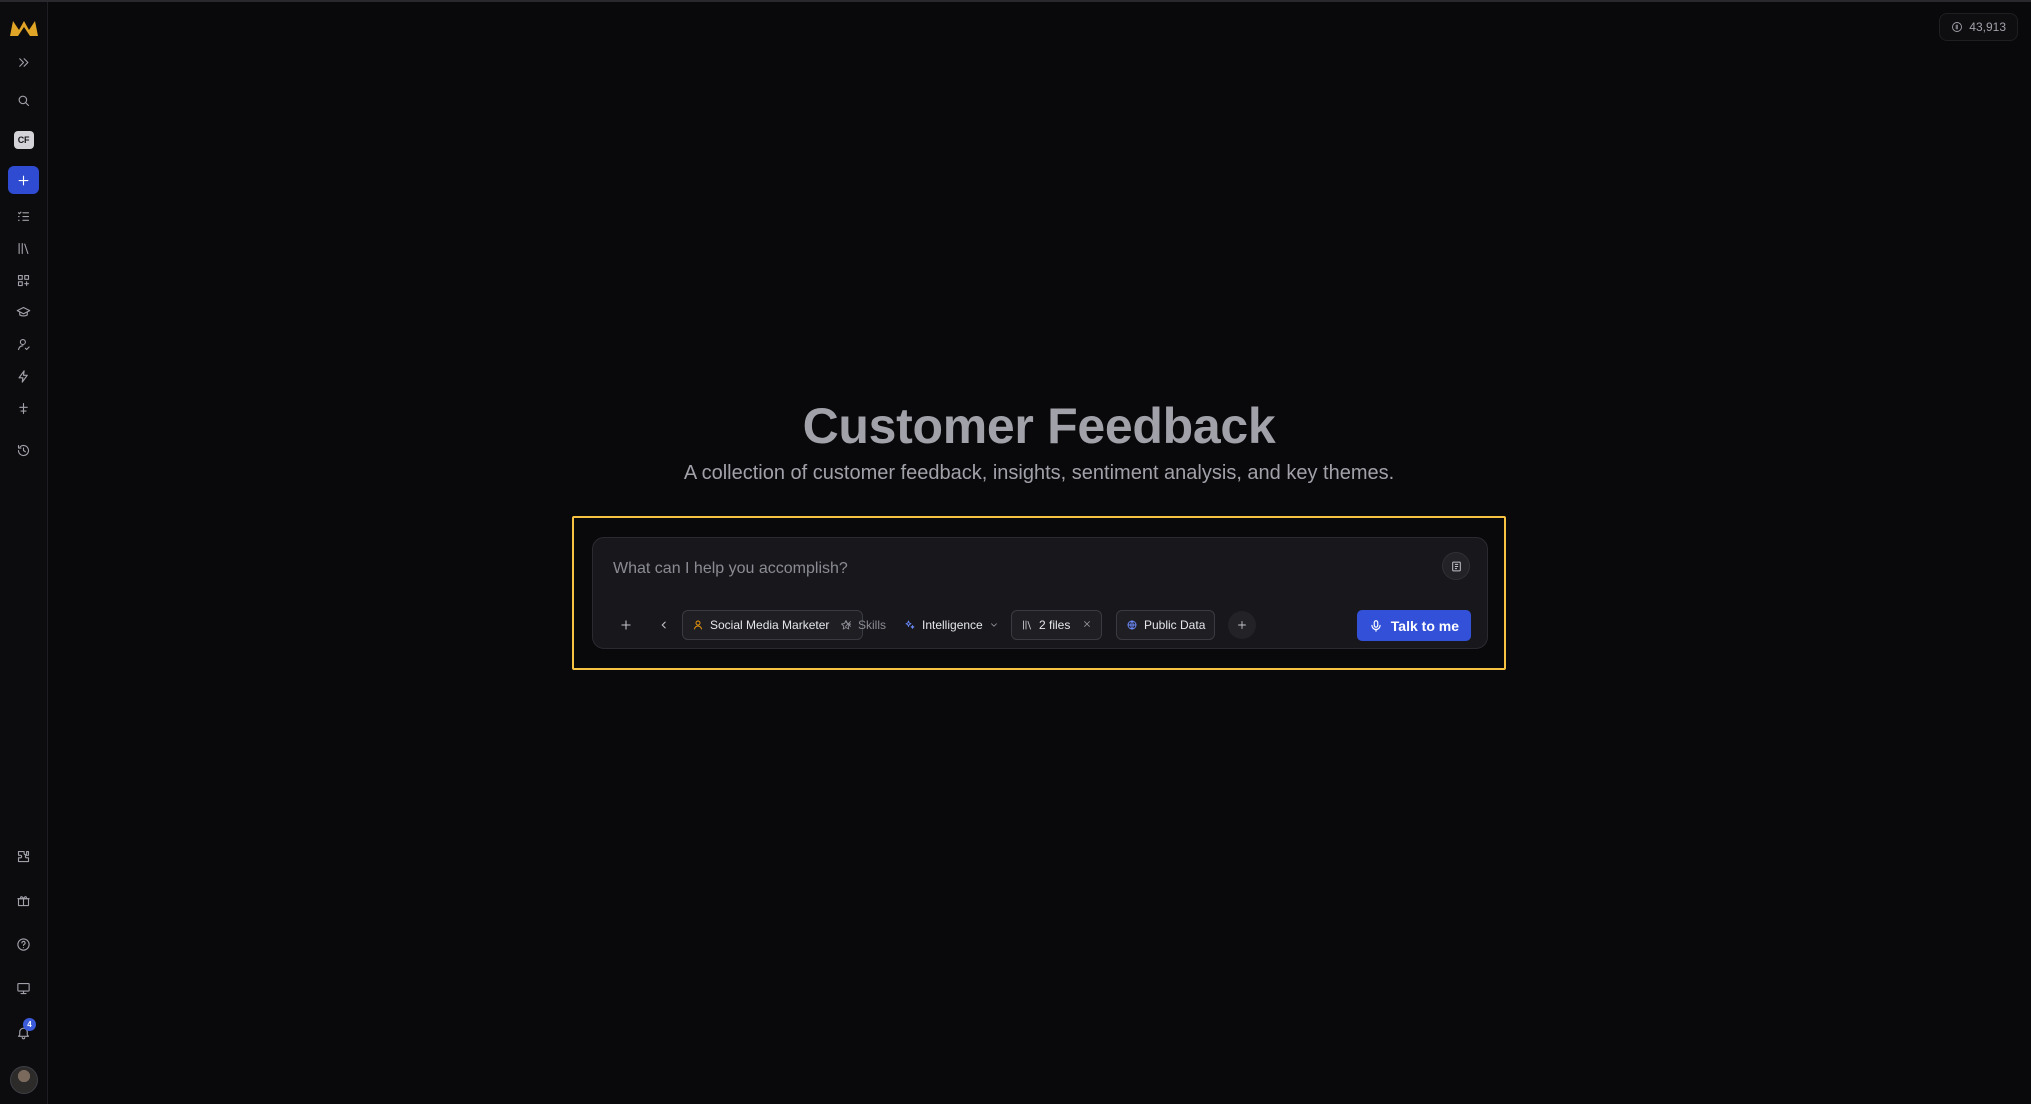 Image resolution: width=2031 pixels, height=1104 pixels. What do you see at coordinates (23, 28) in the screenshot?
I see `app-logo` at bounding box center [23, 28].